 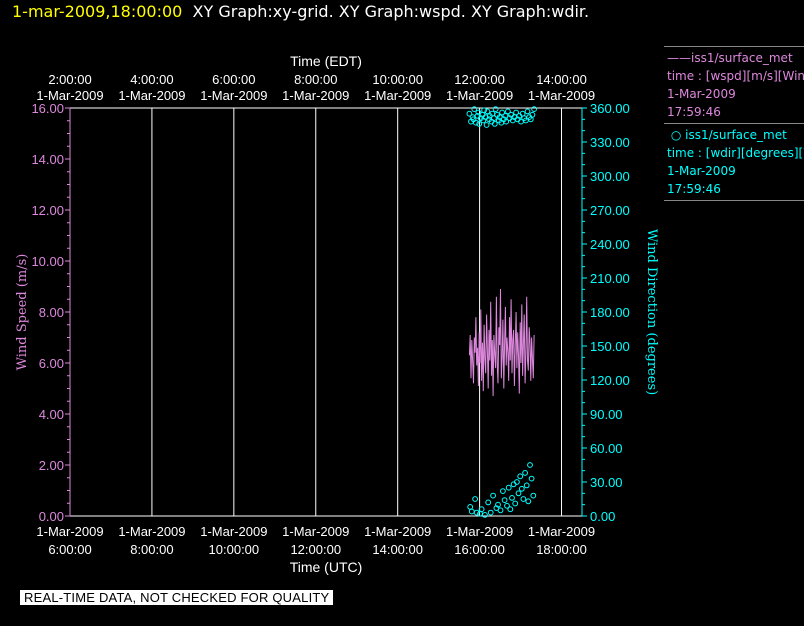 What do you see at coordinates (69, 79) in the screenshot?
I see `x-top-tick-time-label: 2:00:00` at bounding box center [69, 79].